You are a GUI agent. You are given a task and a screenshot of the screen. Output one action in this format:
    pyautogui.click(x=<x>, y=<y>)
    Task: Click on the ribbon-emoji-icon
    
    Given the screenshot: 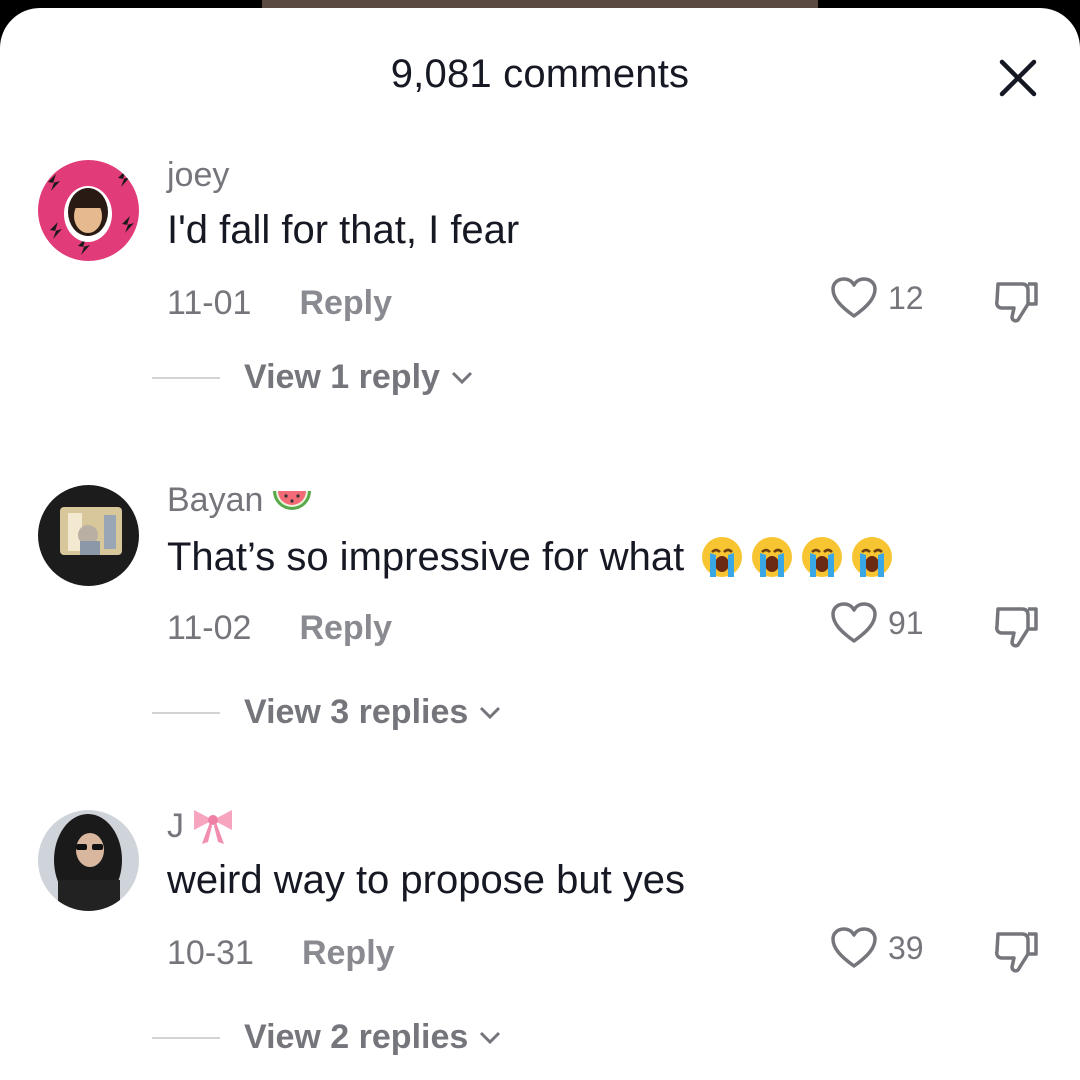 What is the action you would take?
    pyautogui.click(x=213, y=827)
    